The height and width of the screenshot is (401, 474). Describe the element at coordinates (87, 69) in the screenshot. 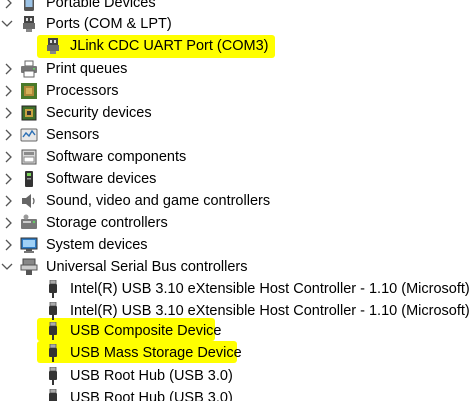

I see `tree-item-label: Print queues` at that location.